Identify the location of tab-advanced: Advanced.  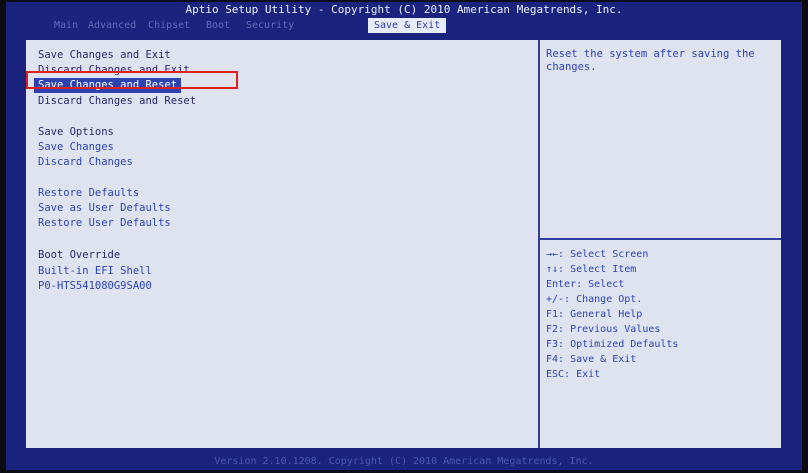
(112, 25).